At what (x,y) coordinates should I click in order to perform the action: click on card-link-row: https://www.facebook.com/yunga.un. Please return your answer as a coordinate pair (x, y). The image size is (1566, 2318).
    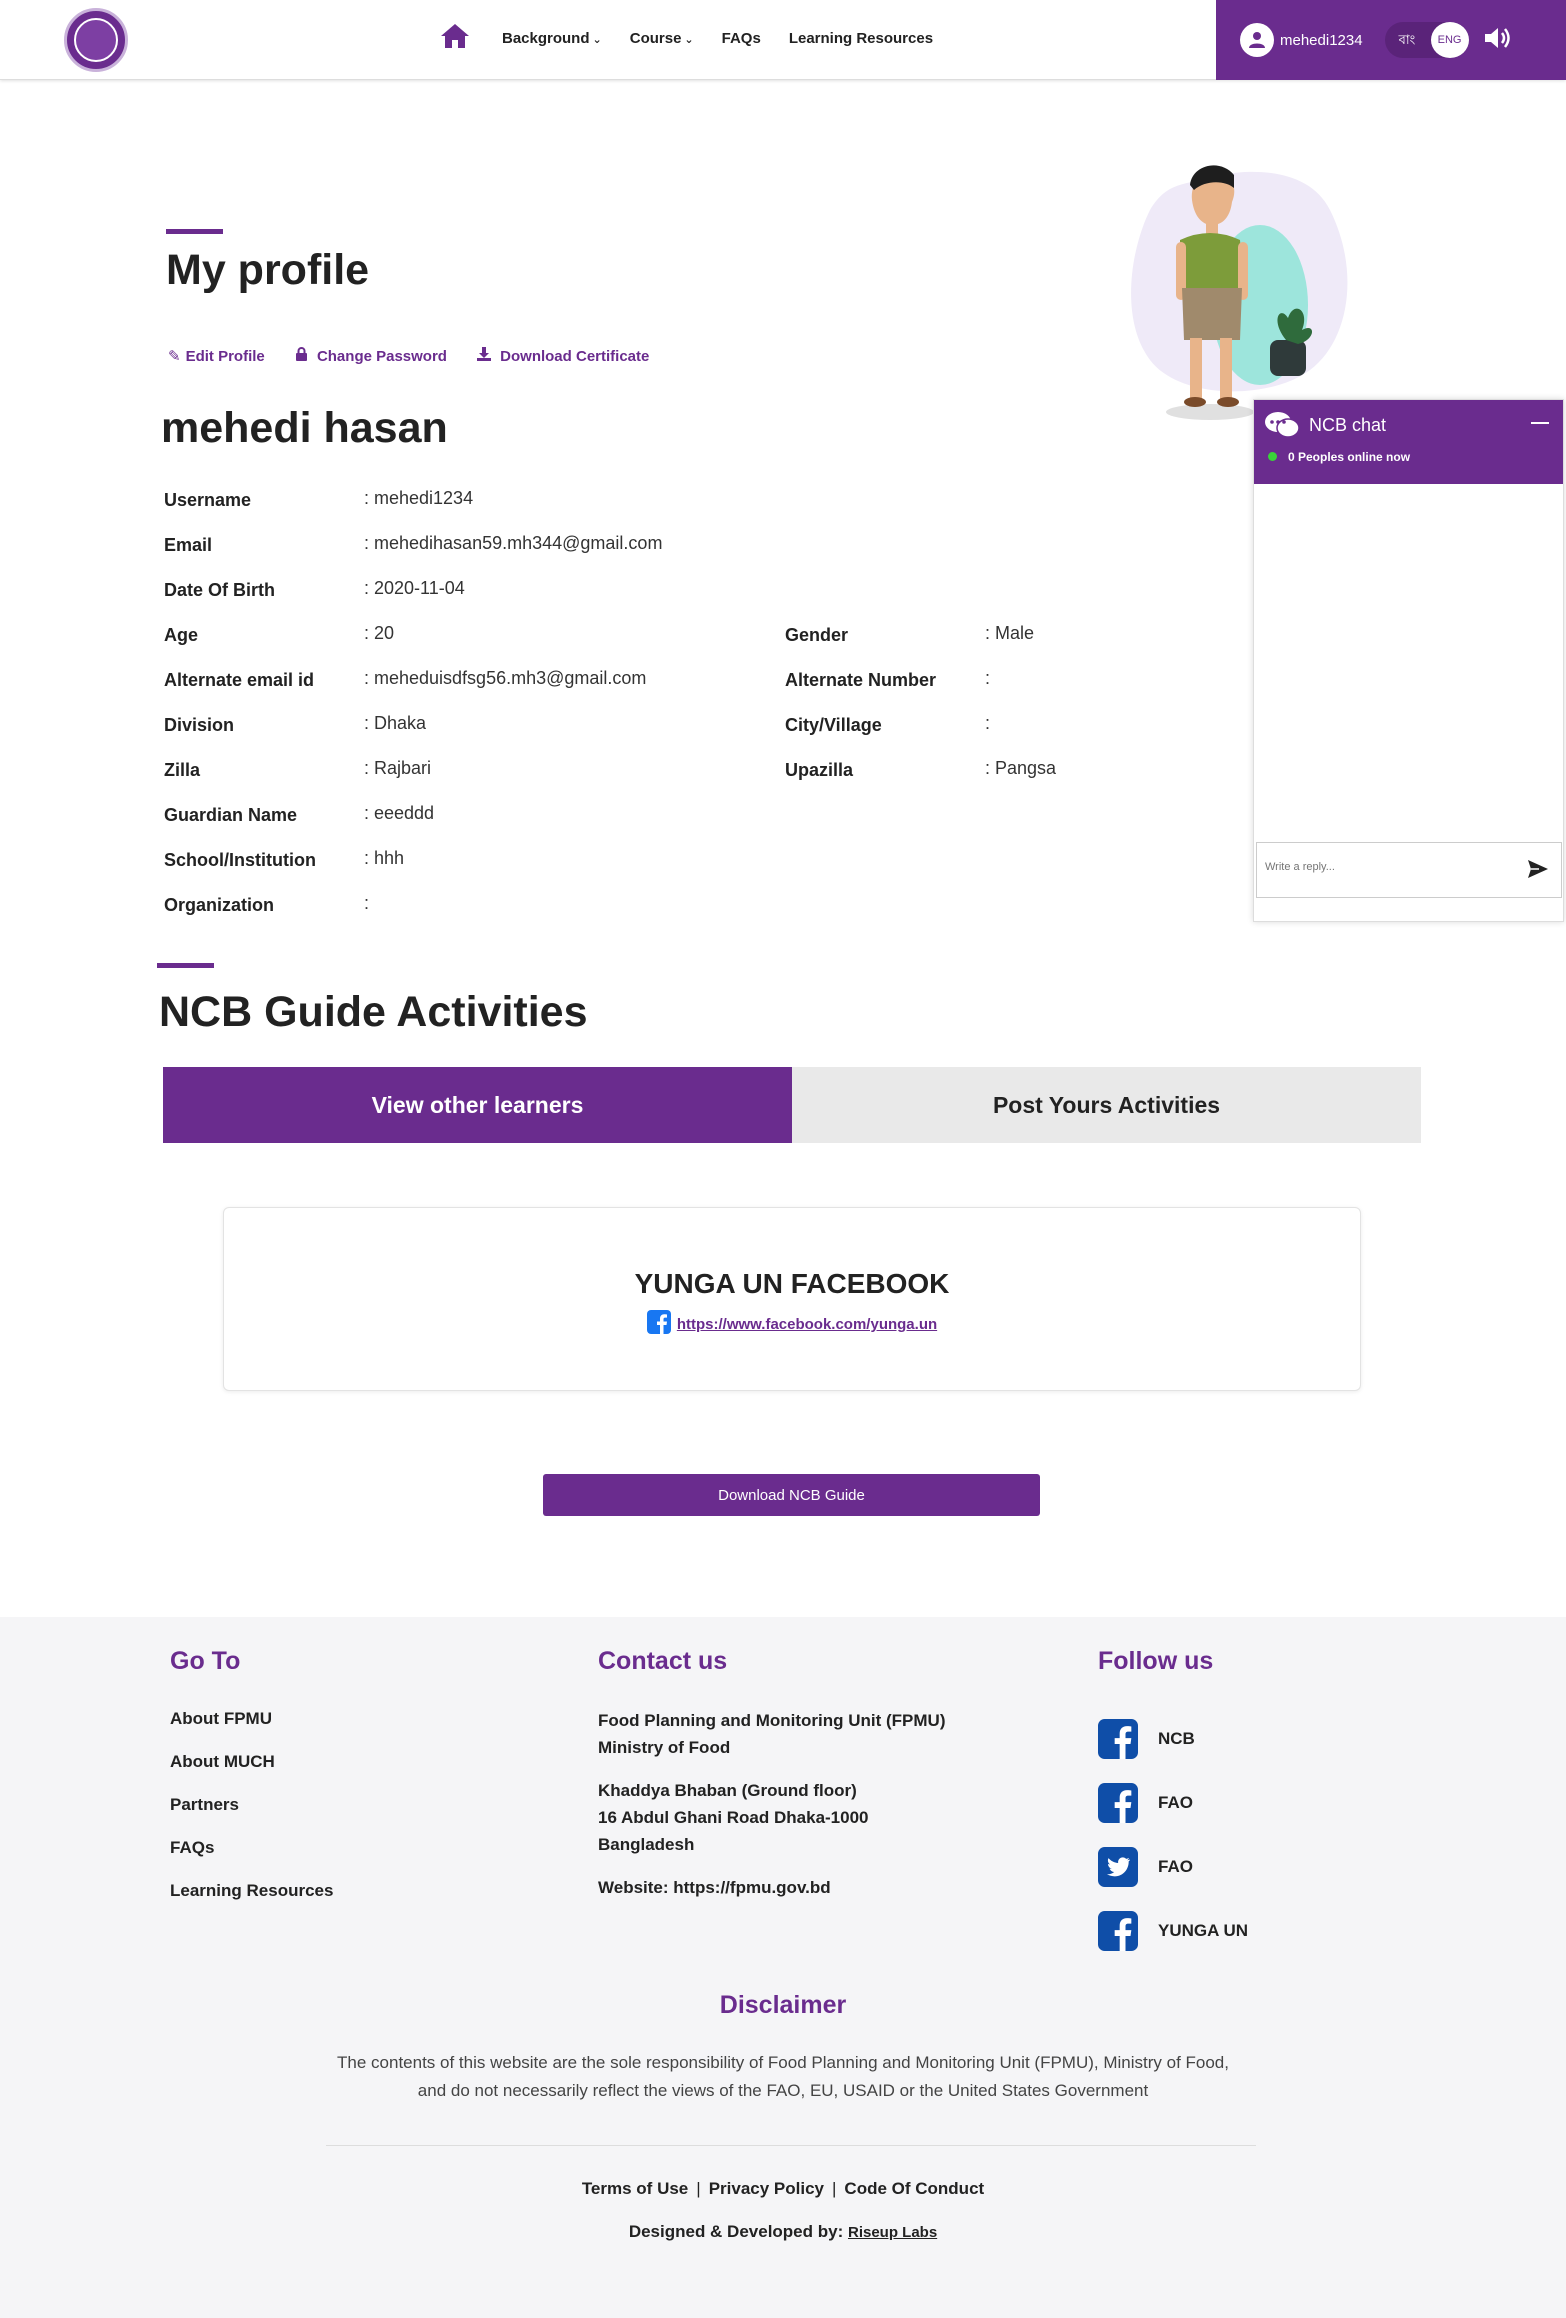
    Looking at the image, I should click on (792, 1324).